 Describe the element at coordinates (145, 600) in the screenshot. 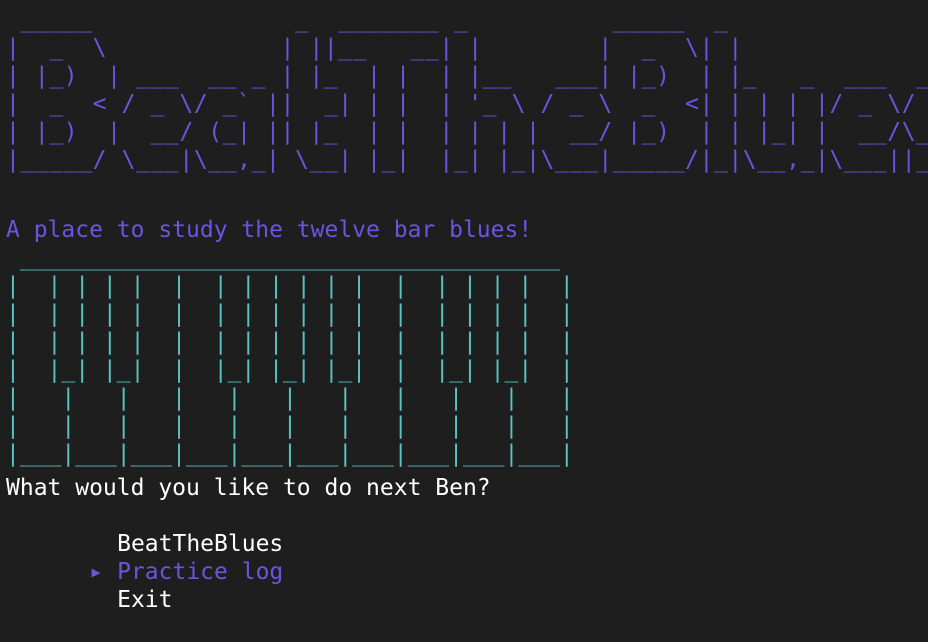

I see `menu-item-label: Exit` at that location.